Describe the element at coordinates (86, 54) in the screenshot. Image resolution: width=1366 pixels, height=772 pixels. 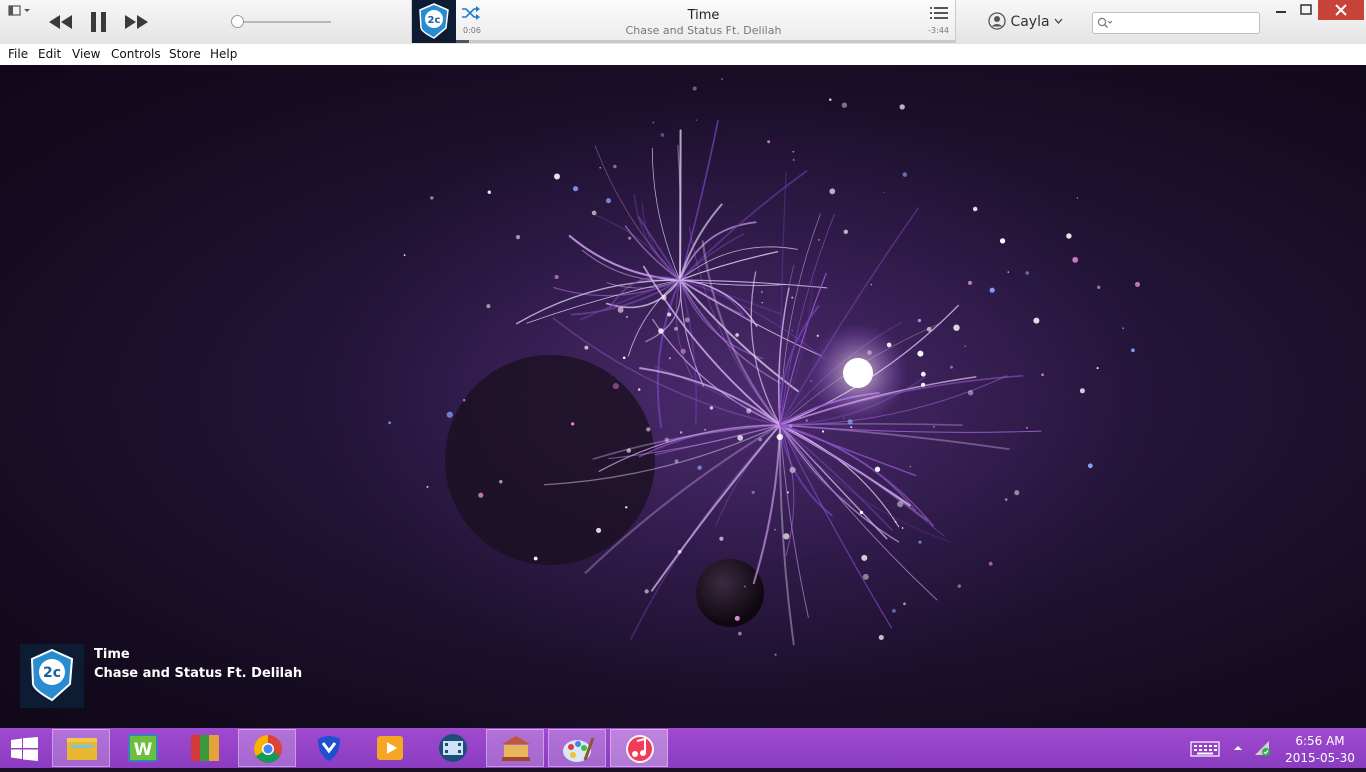
I see `menu-view: View` at that location.